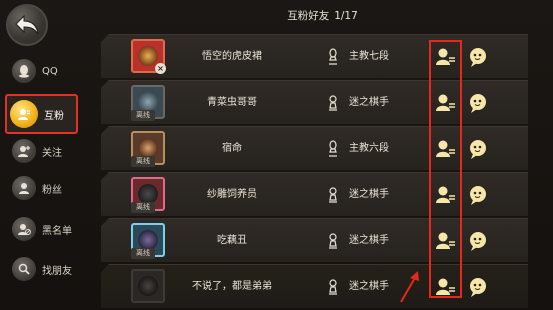 The height and width of the screenshot is (310, 553). I want to click on annotation-arrow-icon, so click(409, 287).